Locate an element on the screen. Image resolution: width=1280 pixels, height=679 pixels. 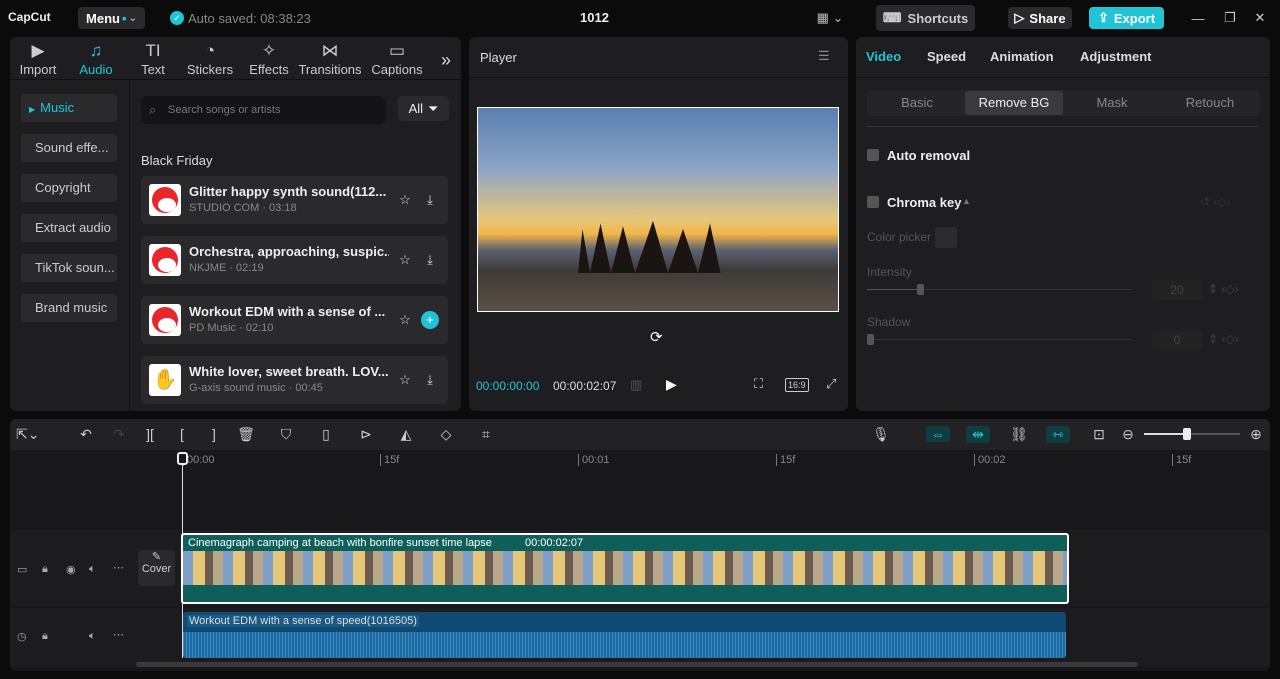
subtab-remove-bg: Remove BG is located at coordinates (1014, 103).